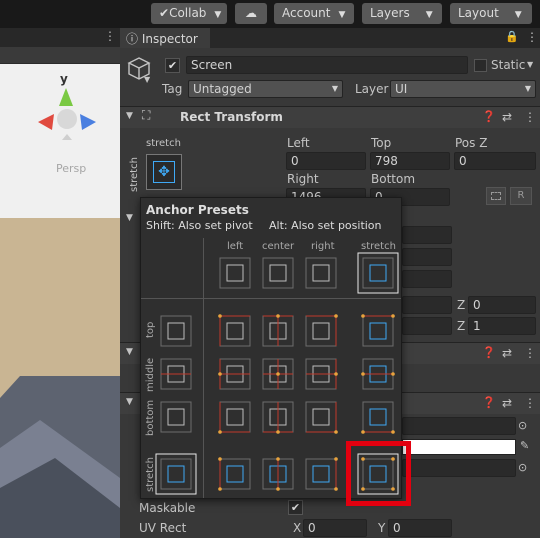 The image size is (540, 538). What do you see at coordinates (278, 474) in the screenshot?
I see `preset-stretch-center` at bounding box center [278, 474].